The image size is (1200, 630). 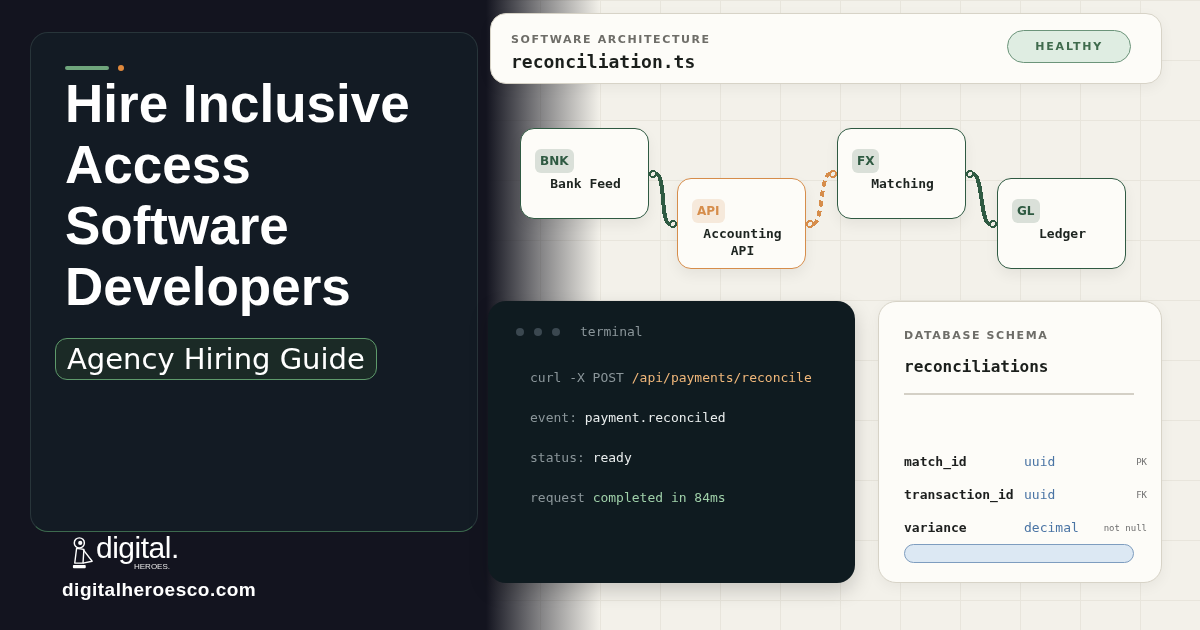 What do you see at coordinates (959, 494) in the screenshot?
I see `column-name: transaction_id` at bounding box center [959, 494].